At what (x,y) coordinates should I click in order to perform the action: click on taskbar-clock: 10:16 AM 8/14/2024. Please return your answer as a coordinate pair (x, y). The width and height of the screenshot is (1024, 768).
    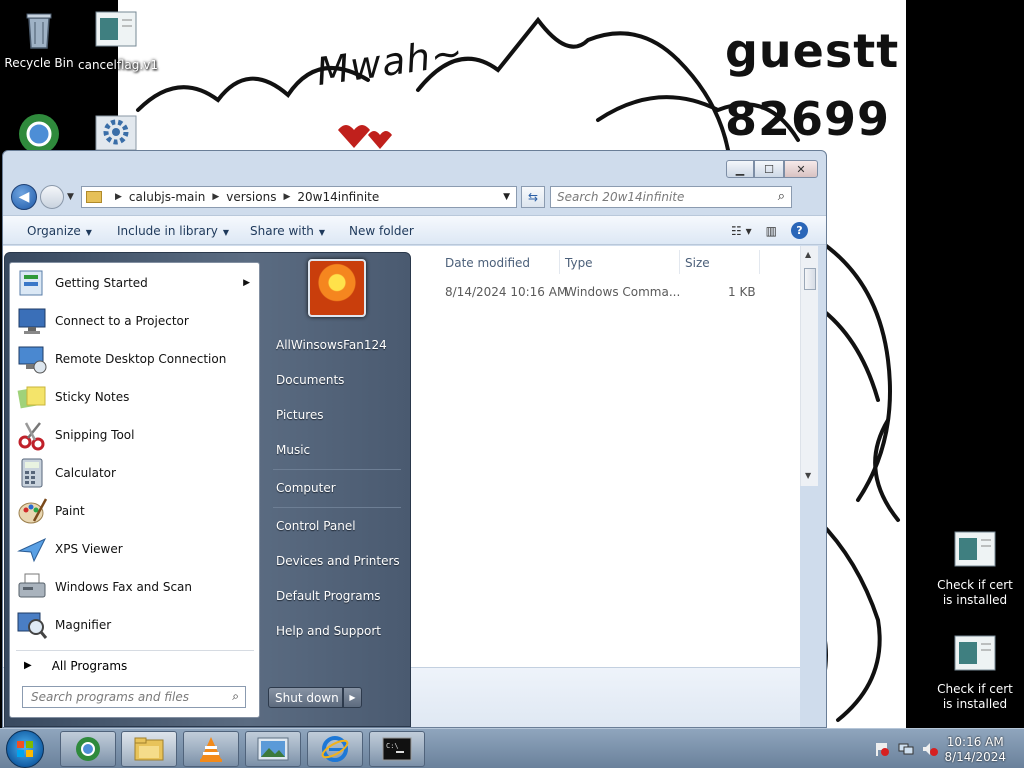
    Looking at the image, I should click on (975, 750).